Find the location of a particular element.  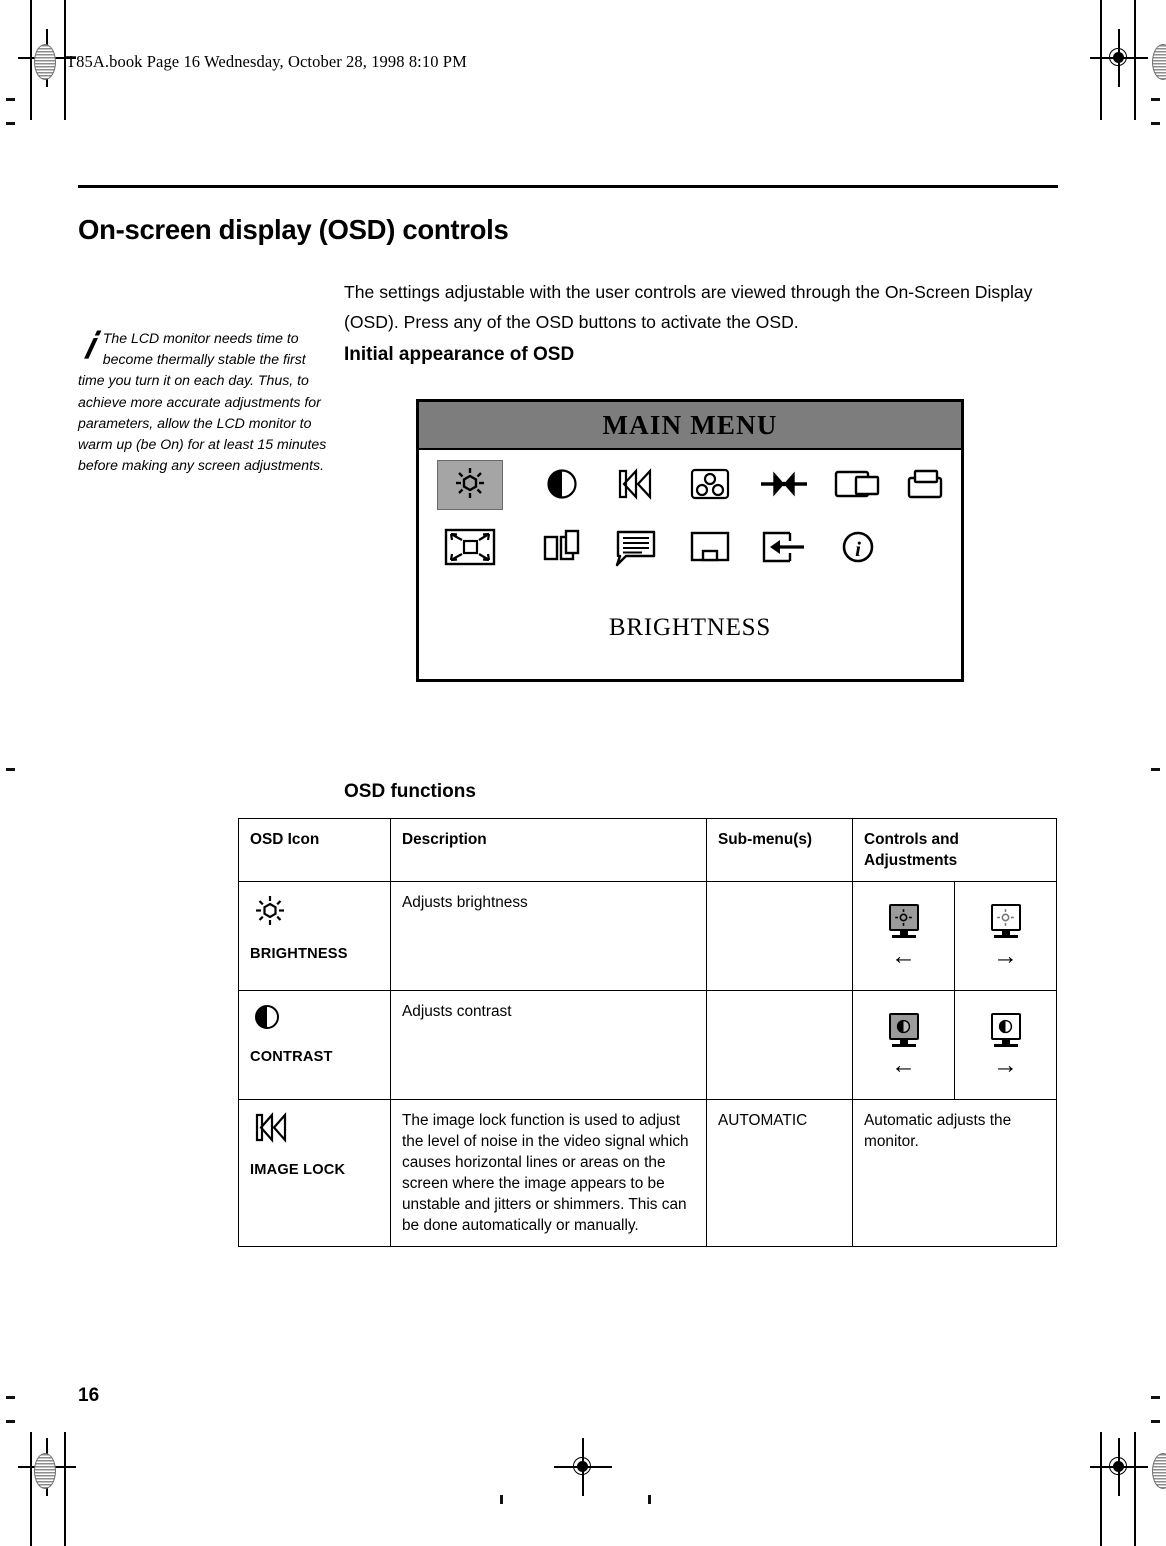

osd-selected-label: BRIGHTNESS is located at coordinates (690, 627).